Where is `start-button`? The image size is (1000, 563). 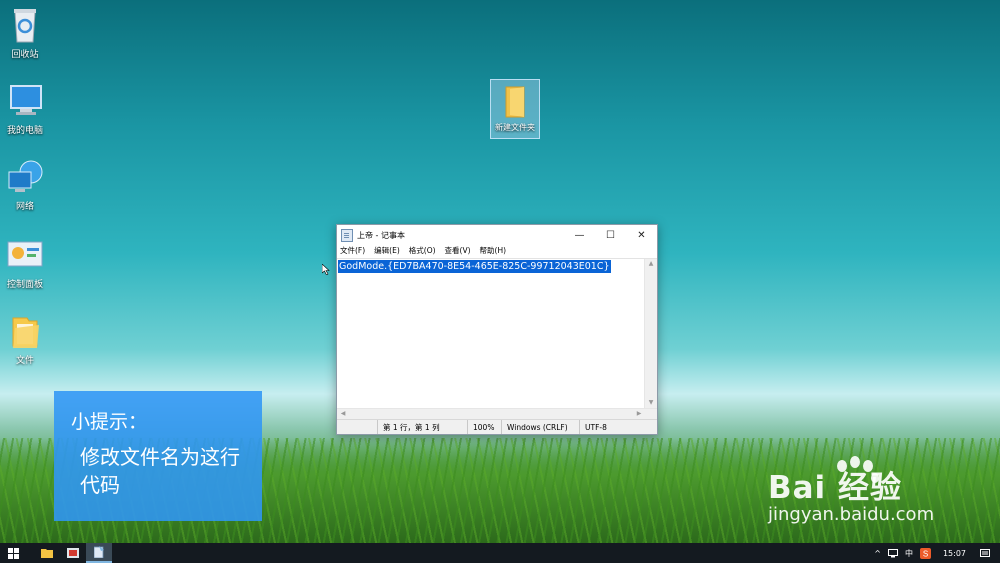
start-button is located at coordinates (13, 553).